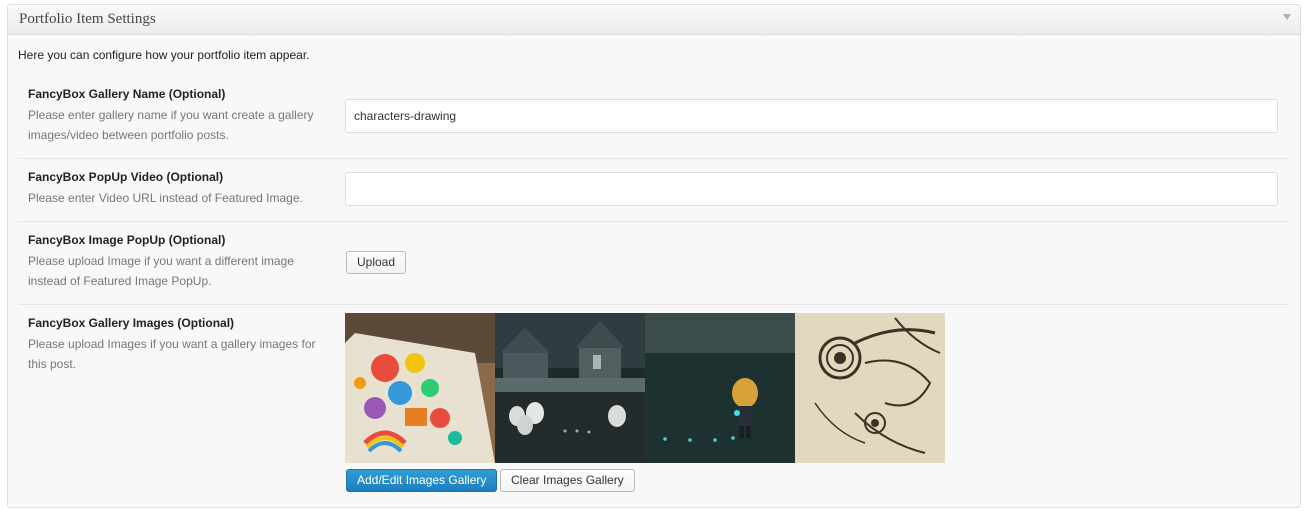  What do you see at coordinates (811, 189) in the screenshot?
I see `popup-video-input` at bounding box center [811, 189].